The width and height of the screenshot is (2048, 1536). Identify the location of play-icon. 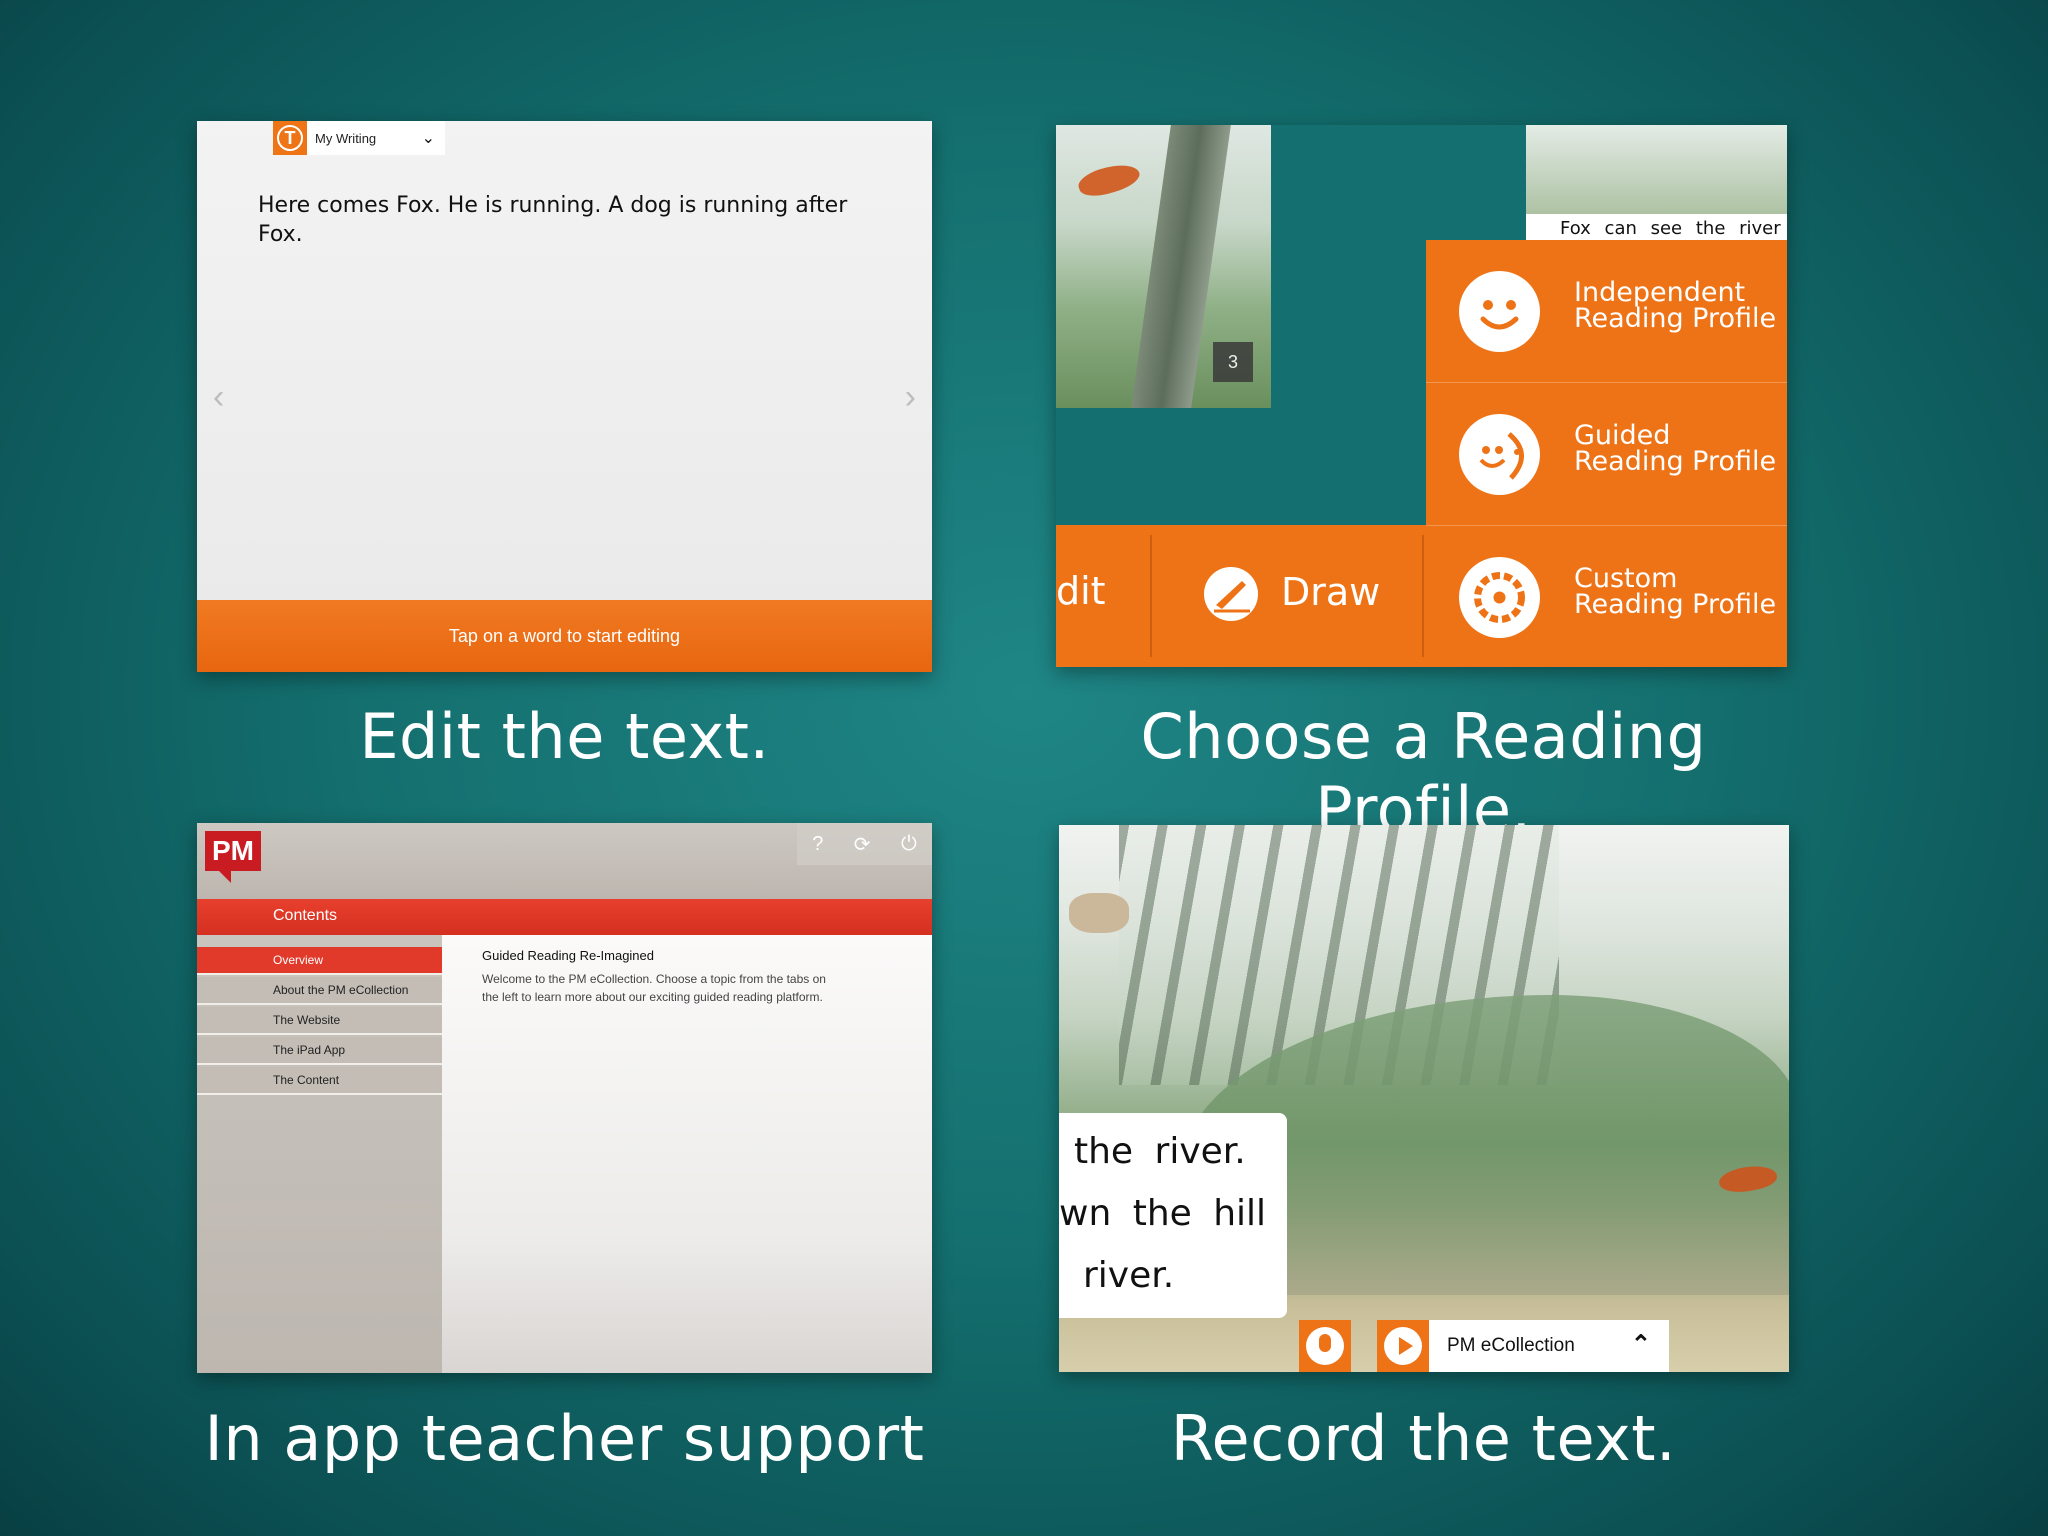
(1403, 1346).